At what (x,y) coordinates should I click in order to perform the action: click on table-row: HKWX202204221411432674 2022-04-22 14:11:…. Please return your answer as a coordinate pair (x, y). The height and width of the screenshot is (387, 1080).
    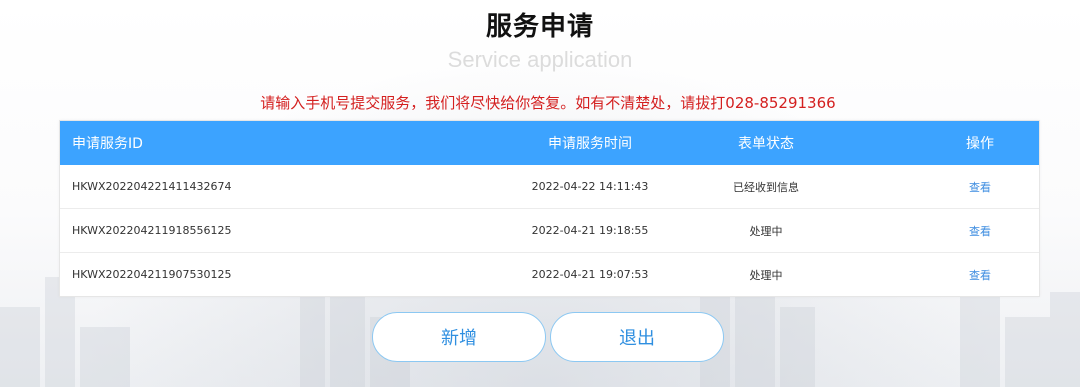
    Looking at the image, I should click on (549, 187).